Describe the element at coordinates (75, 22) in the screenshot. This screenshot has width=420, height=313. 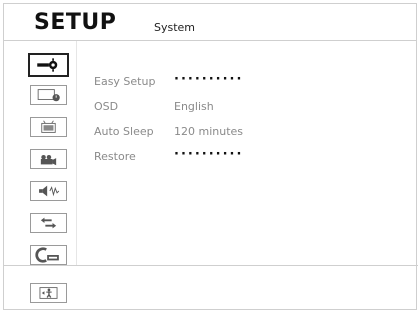
I see `page-title: SETUP` at that location.